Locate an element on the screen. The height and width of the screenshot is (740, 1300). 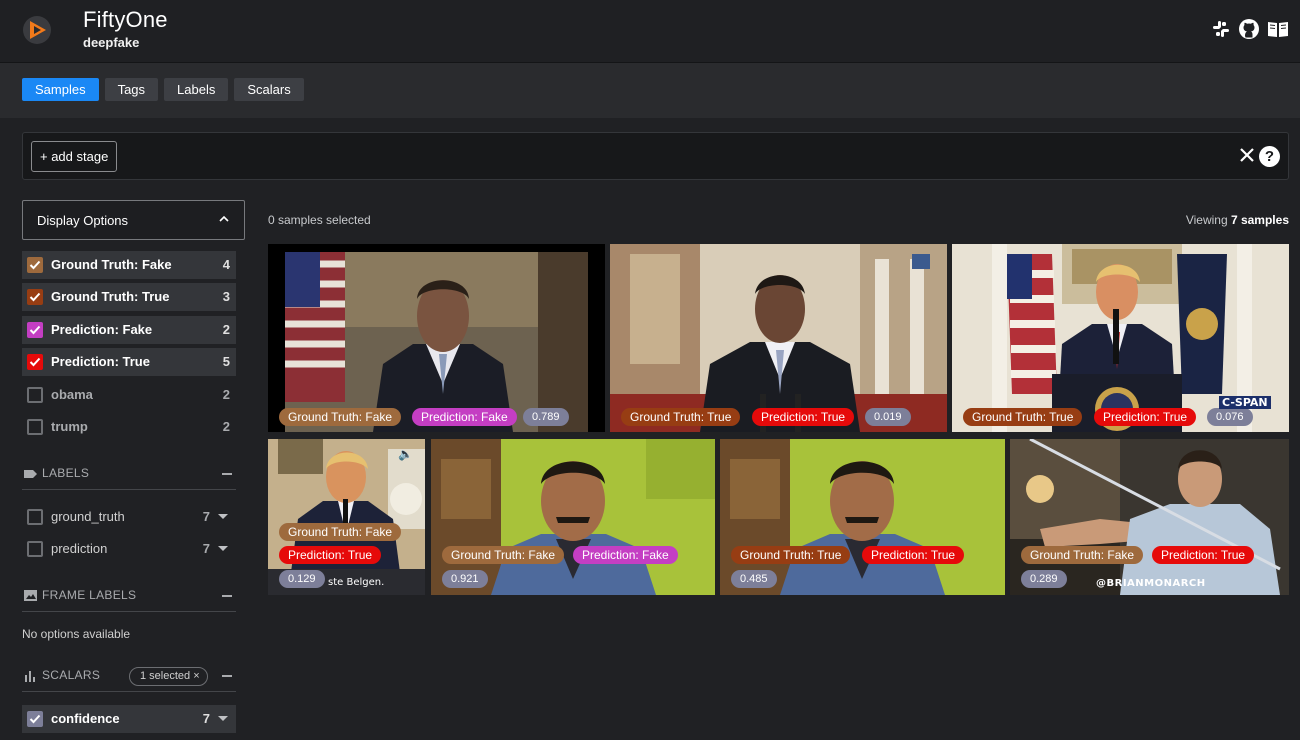
section-title: FRAME LABELS is located at coordinates (89, 595).